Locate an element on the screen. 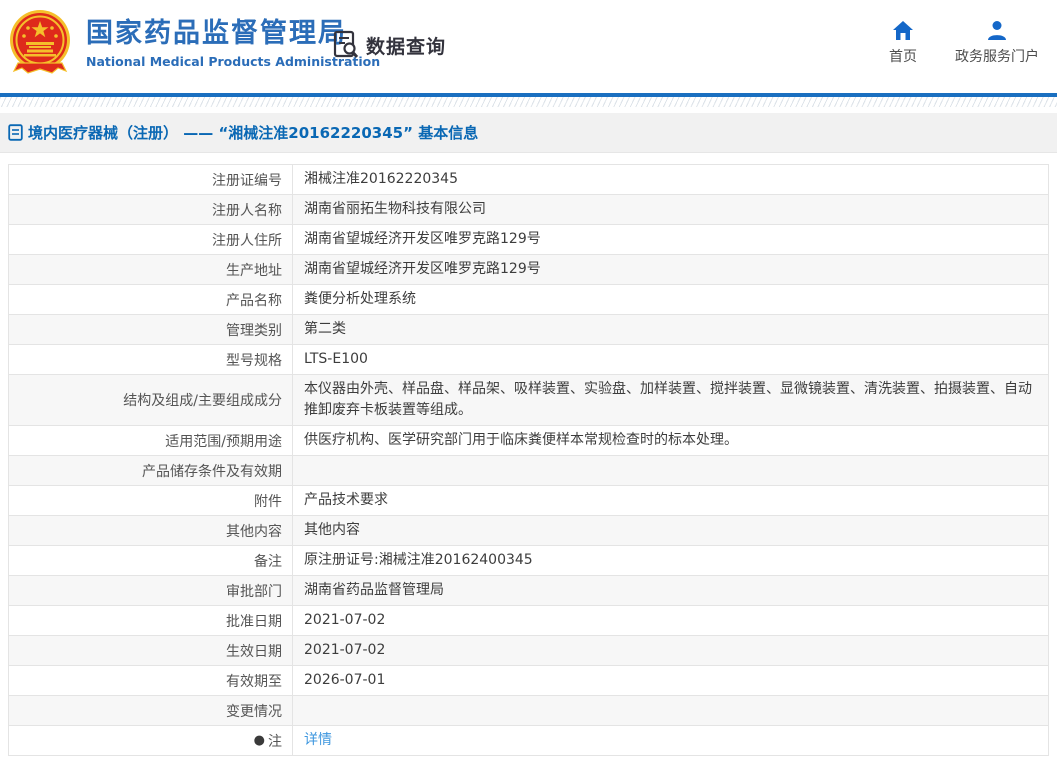  document-icon is located at coordinates (15, 132).